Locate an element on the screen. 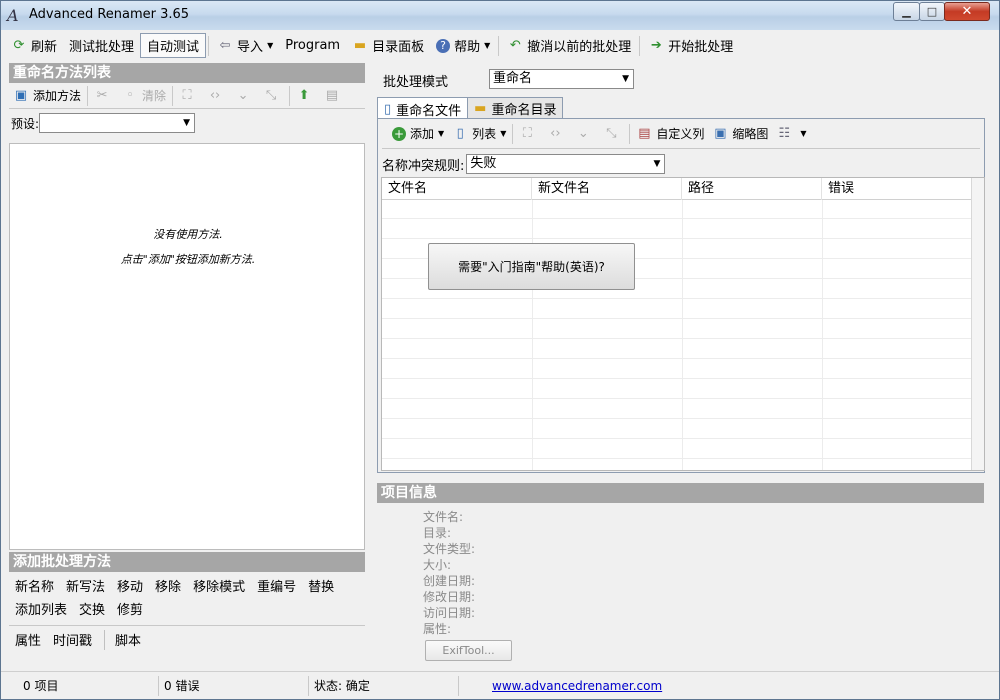 The width and height of the screenshot is (1000, 700). expand-icon: ⛶ is located at coordinates (187, 95).